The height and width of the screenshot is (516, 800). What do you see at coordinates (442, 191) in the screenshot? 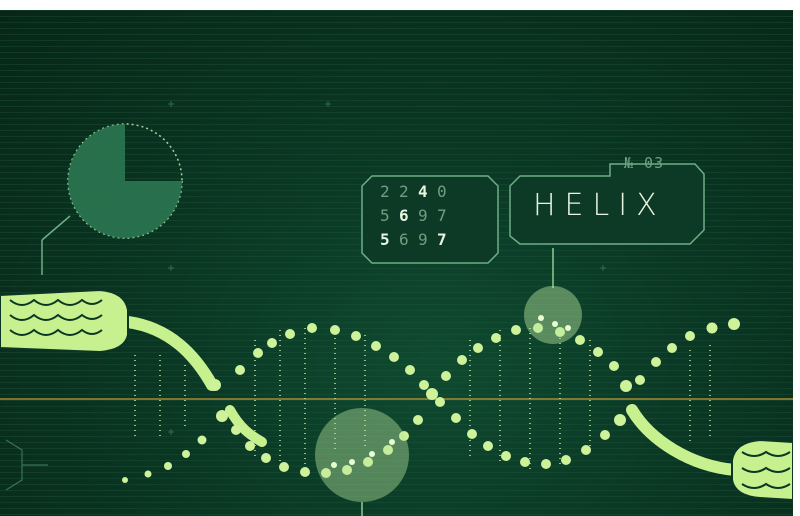
I see `grid-digit: 0` at bounding box center [442, 191].